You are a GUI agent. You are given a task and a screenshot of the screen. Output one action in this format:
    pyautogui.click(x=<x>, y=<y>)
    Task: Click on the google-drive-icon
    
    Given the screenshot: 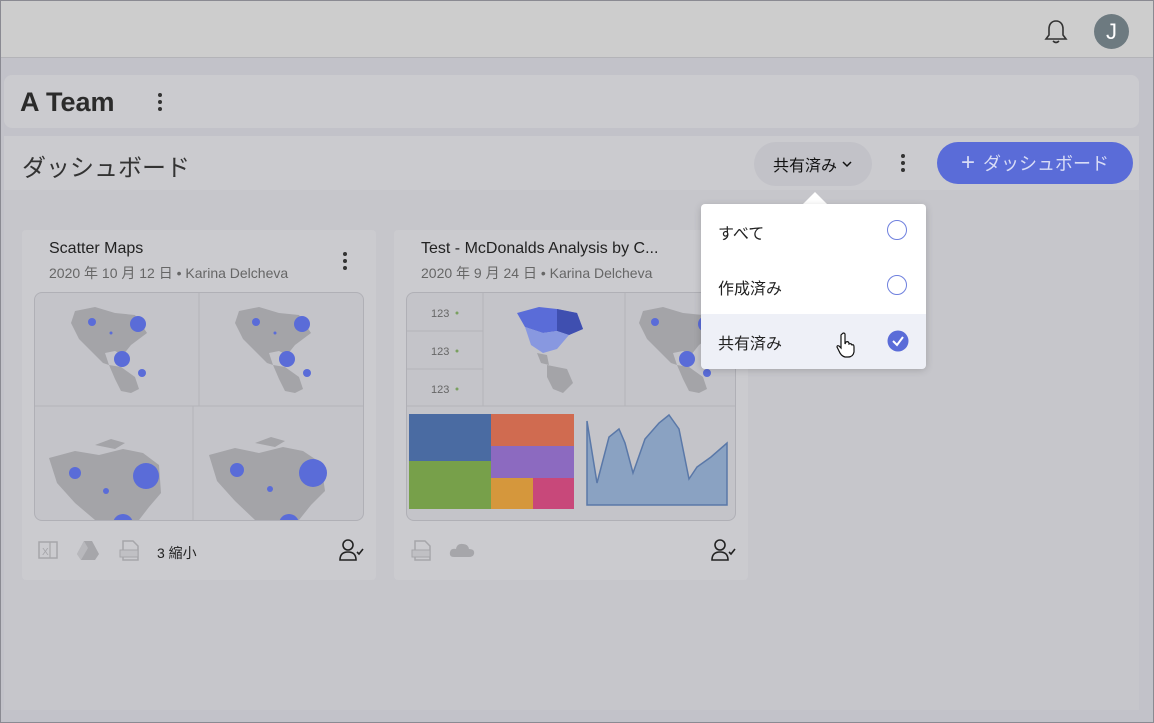 What is the action you would take?
    pyautogui.click(x=88, y=550)
    